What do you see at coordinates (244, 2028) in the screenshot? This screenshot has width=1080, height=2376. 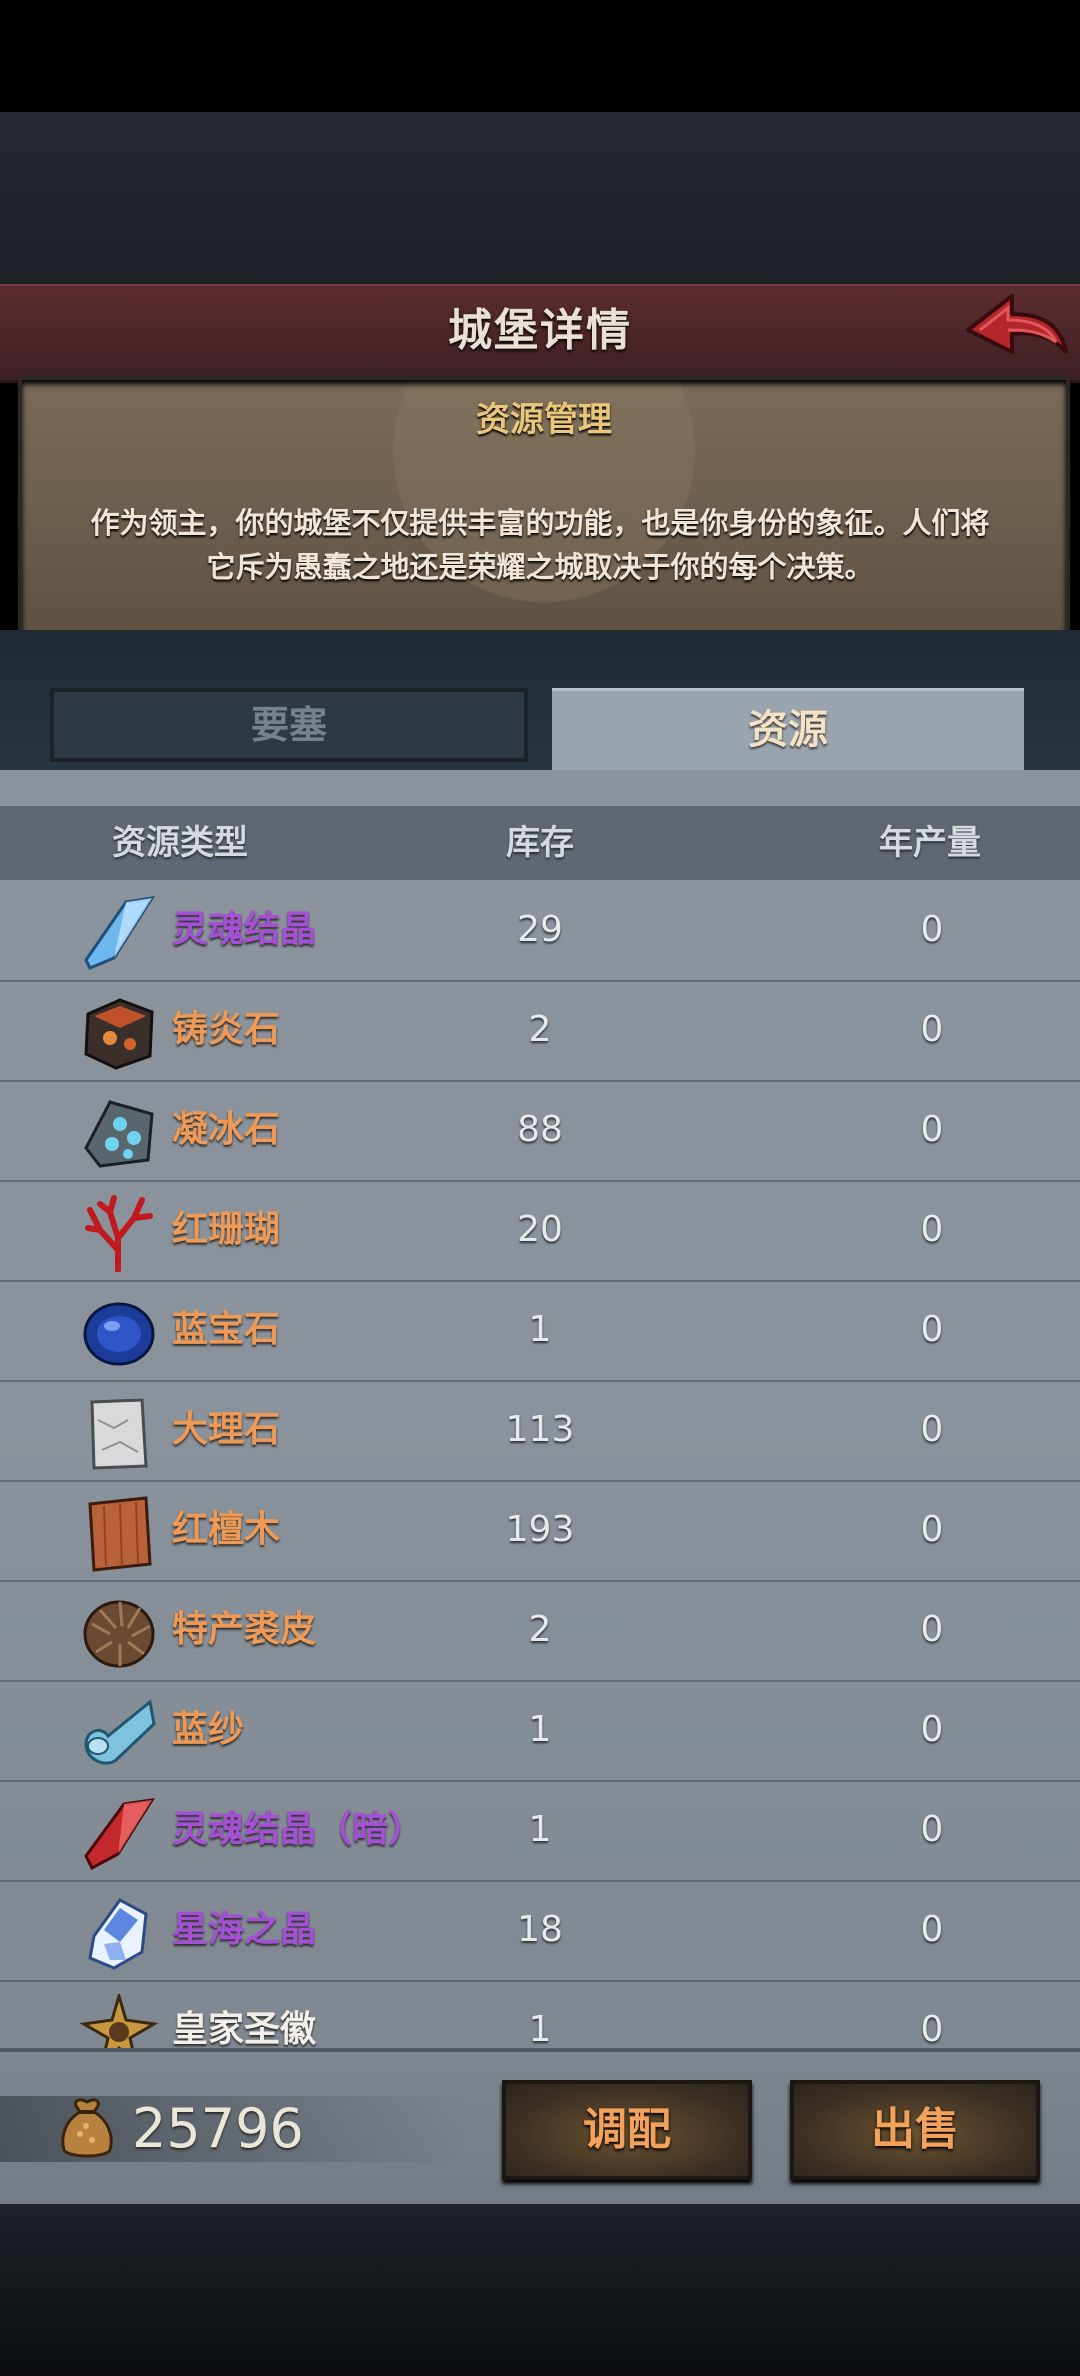 I see `resource-name: 皇家圣徽` at bounding box center [244, 2028].